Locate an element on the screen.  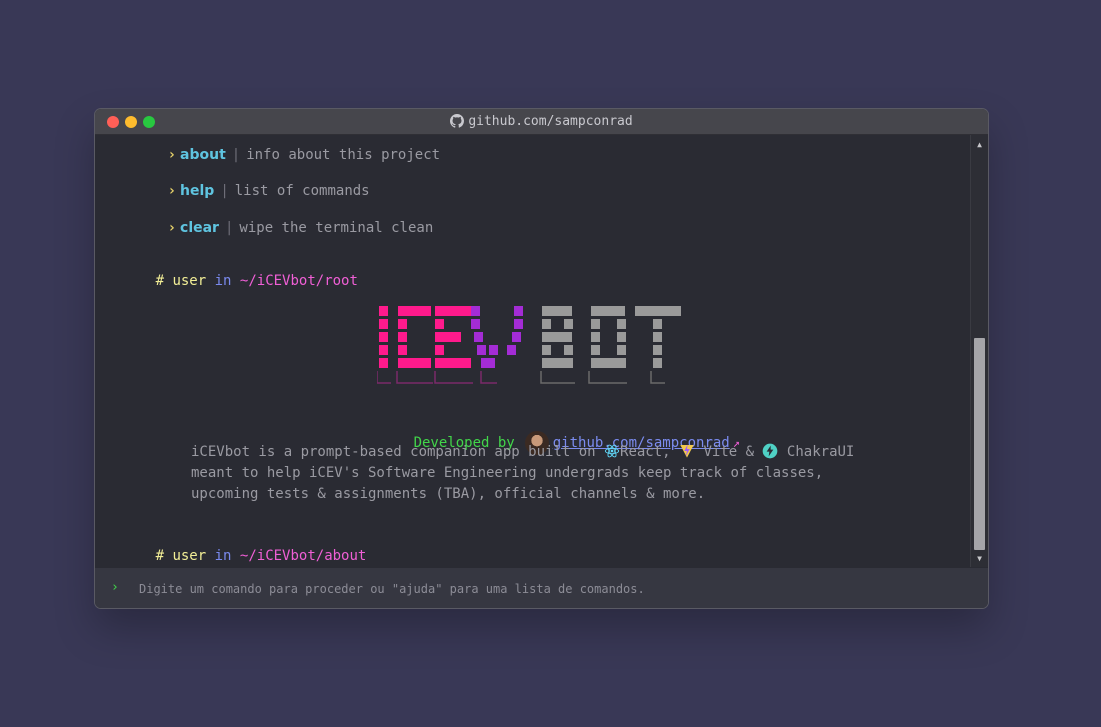
prompt-path: ~/iCEVbot/root is located at coordinates (298, 281).